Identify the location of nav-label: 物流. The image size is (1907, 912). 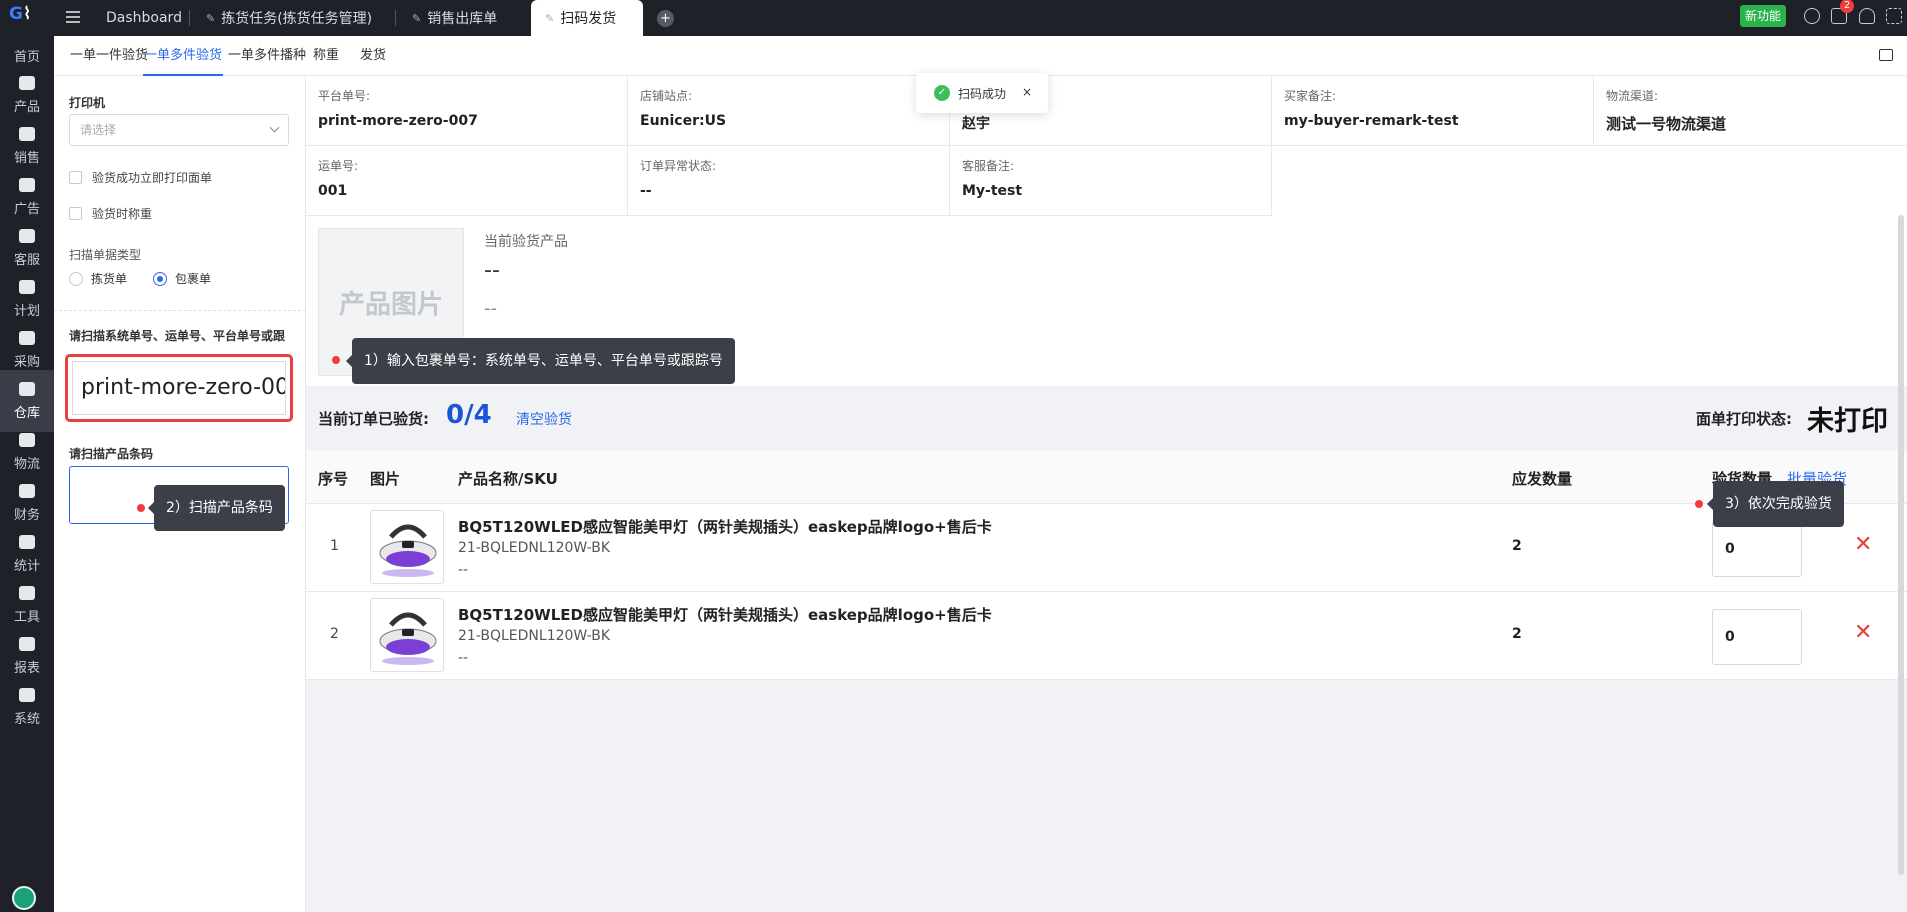
(26, 464).